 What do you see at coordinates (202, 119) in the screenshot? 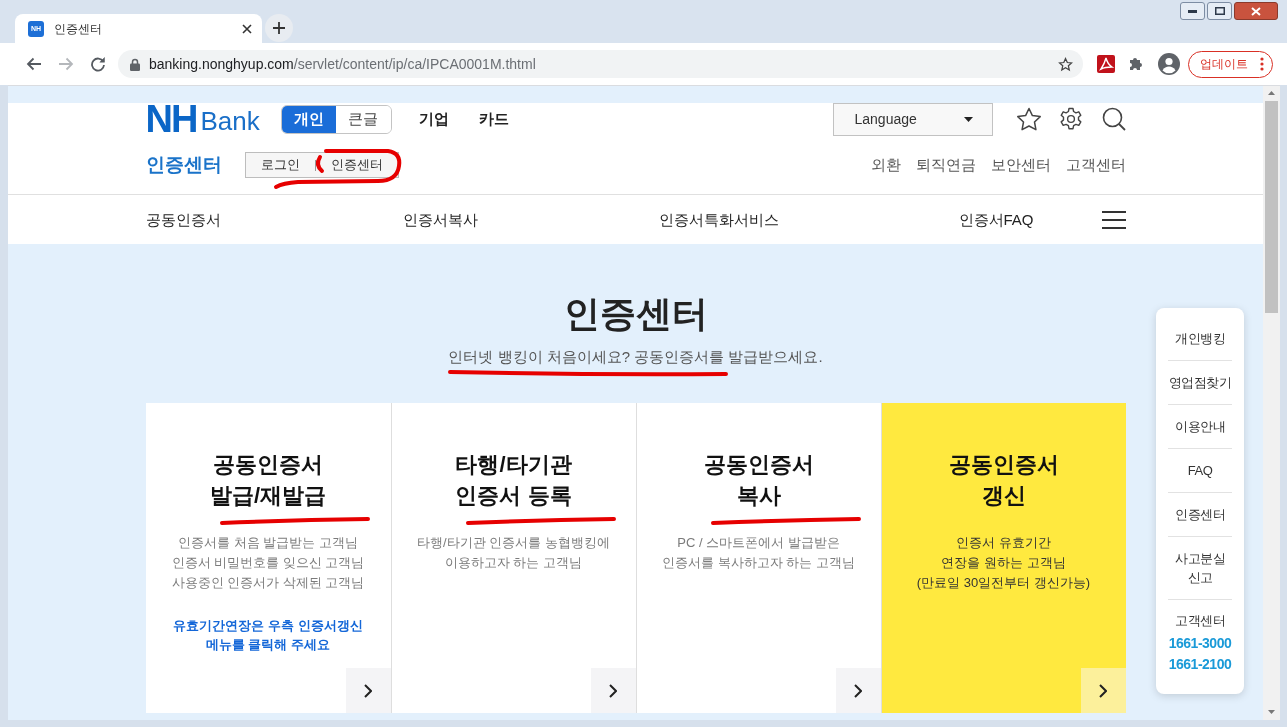
I see `nh-bank-logo: NH Bank` at bounding box center [202, 119].